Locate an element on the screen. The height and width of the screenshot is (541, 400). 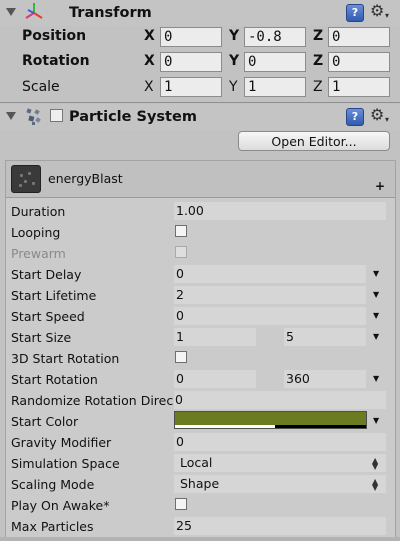
start-color-alpha-bar is located at coordinates (225, 426).